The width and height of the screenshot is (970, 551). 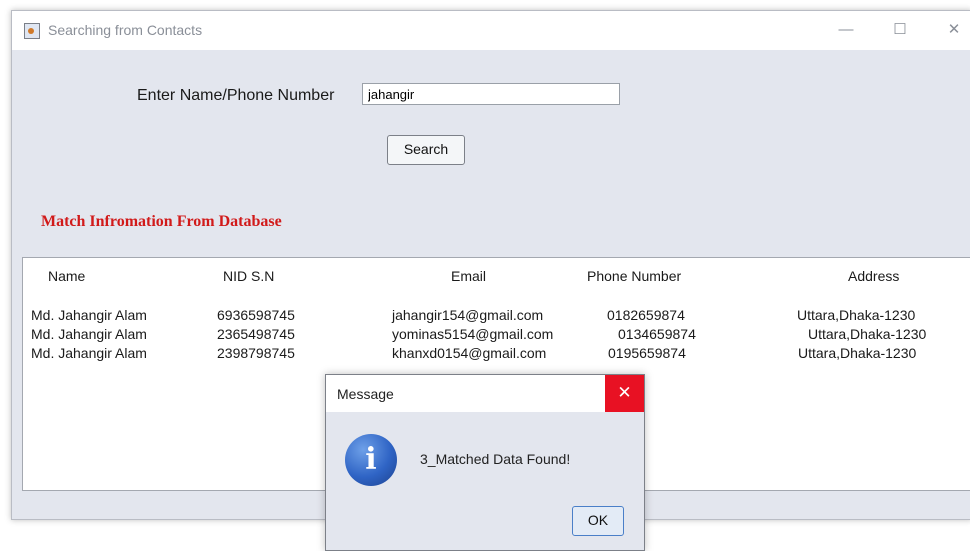 What do you see at coordinates (249, 276) in the screenshot?
I see `column-header-nid: NID S.N` at bounding box center [249, 276].